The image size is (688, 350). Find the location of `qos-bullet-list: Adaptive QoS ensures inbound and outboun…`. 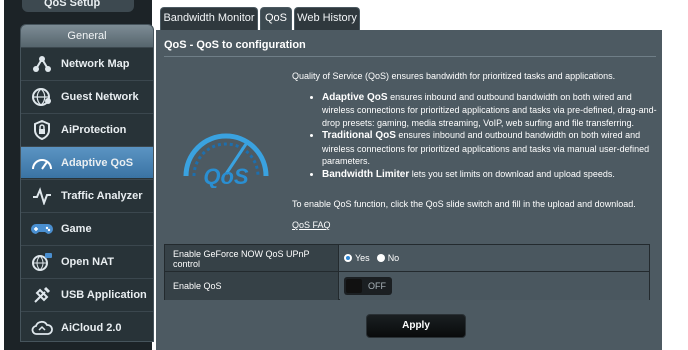

qos-bullet-list: Adaptive QoS ensures inbound and outboun… is located at coordinates (492, 136).